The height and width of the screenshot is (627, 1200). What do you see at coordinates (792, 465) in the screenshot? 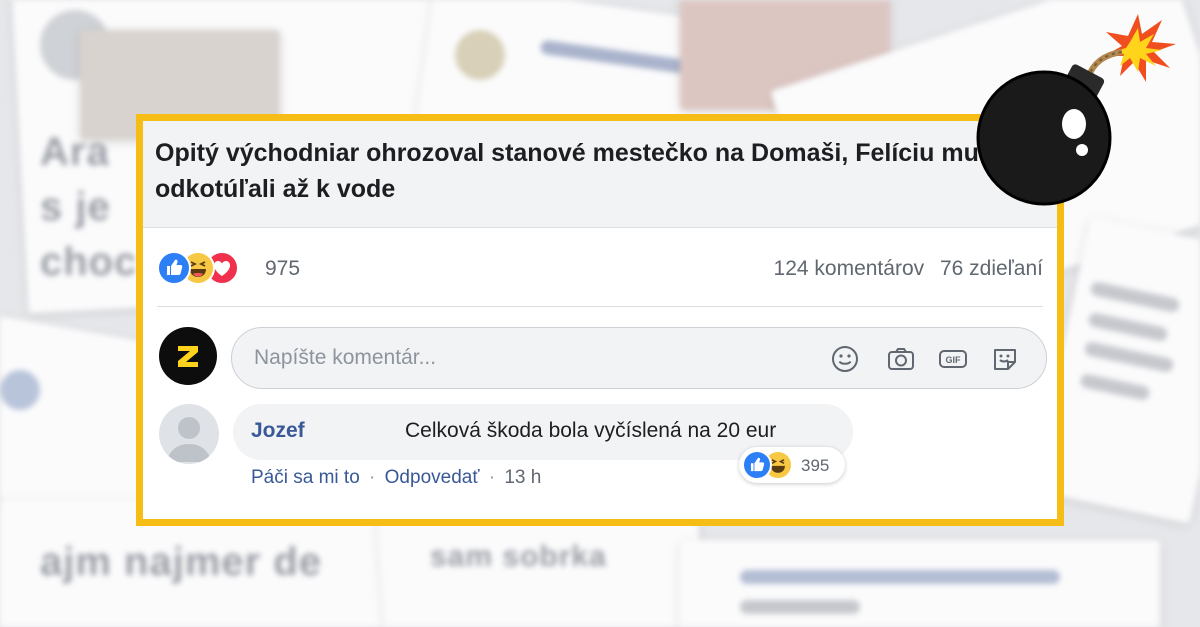
I see `comment-reactions: 395` at bounding box center [792, 465].